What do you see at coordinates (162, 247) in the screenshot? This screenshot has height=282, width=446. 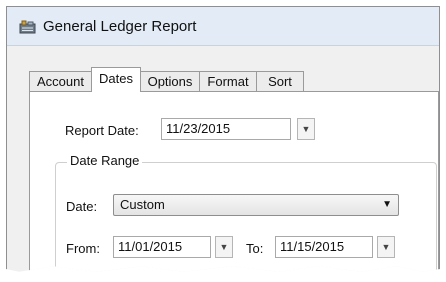 I see `from-date-field: 11/01/2015` at bounding box center [162, 247].